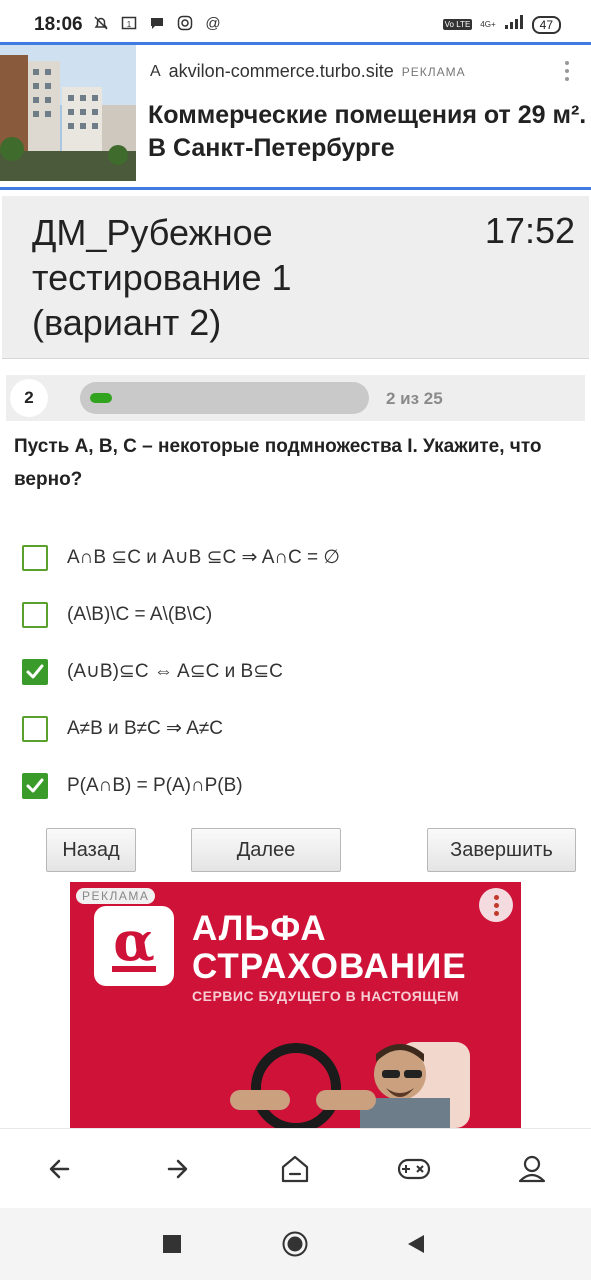 The width and height of the screenshot is (591, 1280). I want to click on back-button: Назад, so click(91, 850).